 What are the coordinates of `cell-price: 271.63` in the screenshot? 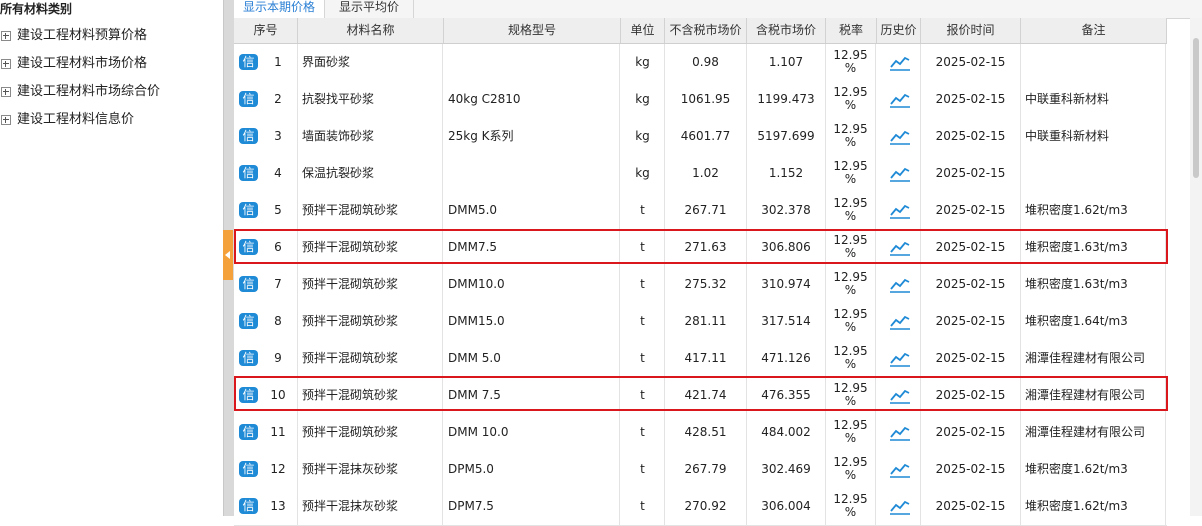 It's located at (706, 247).